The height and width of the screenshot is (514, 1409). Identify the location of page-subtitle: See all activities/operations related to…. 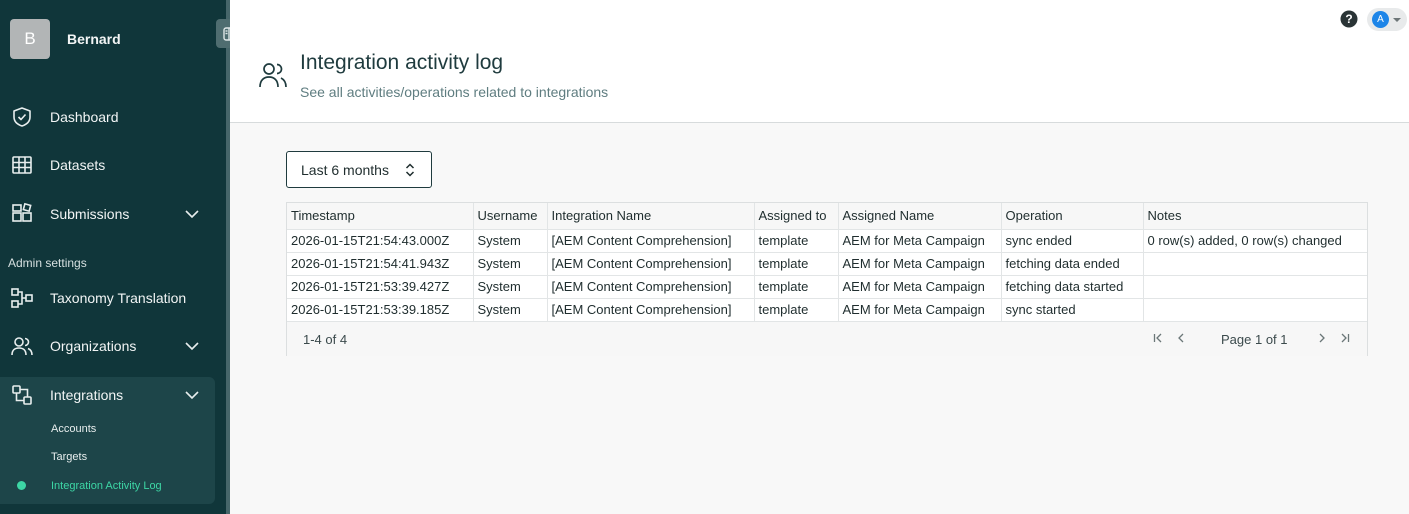
(454, 92).